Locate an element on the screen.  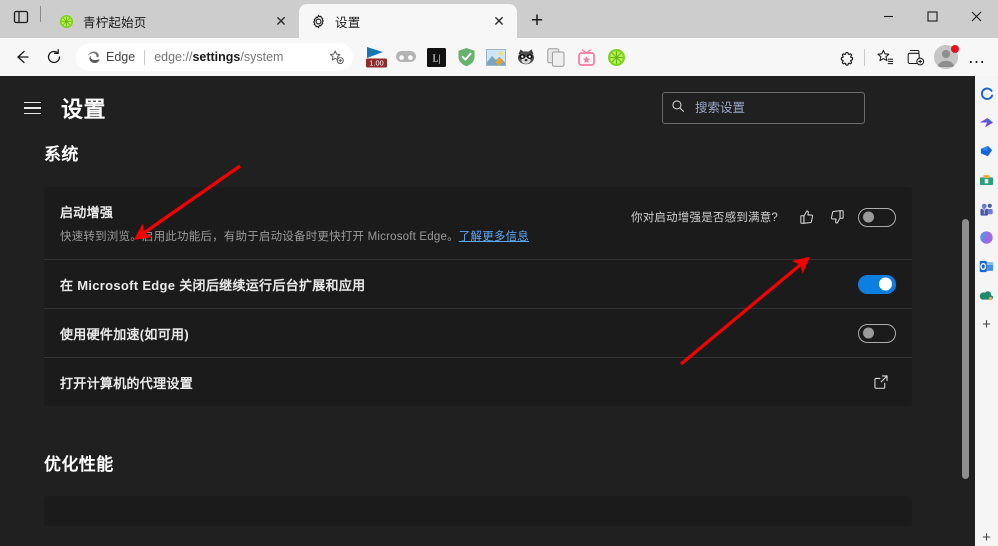
tab-qingning-start-page: 青柠起始页 ✕ is located at coordinates (173, 21).